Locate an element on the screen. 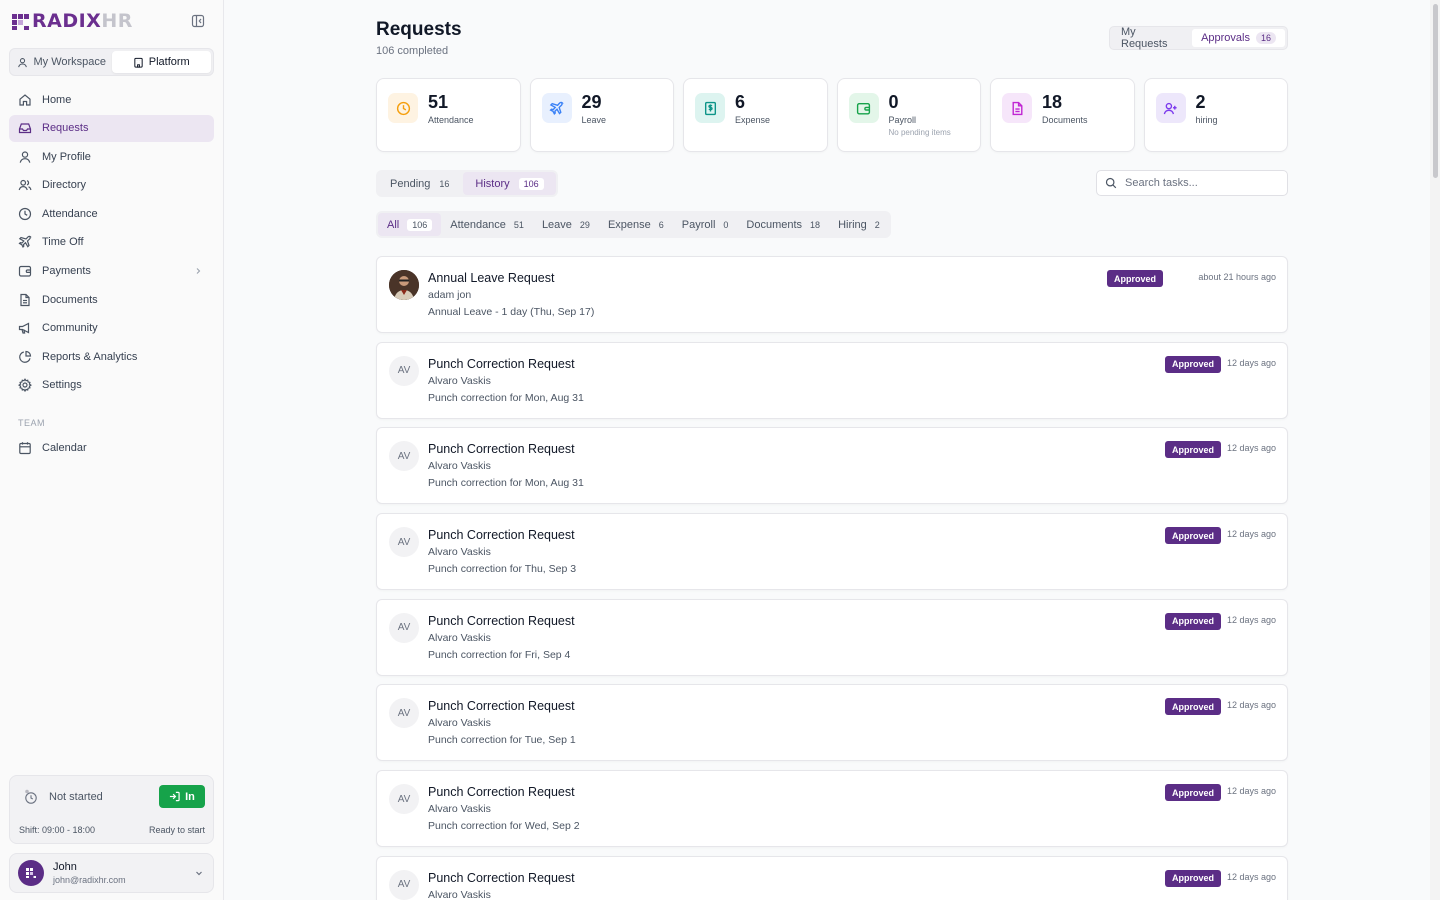  sidebar-item-reports: Reports & Analytics is located at coordinates (111, 356).